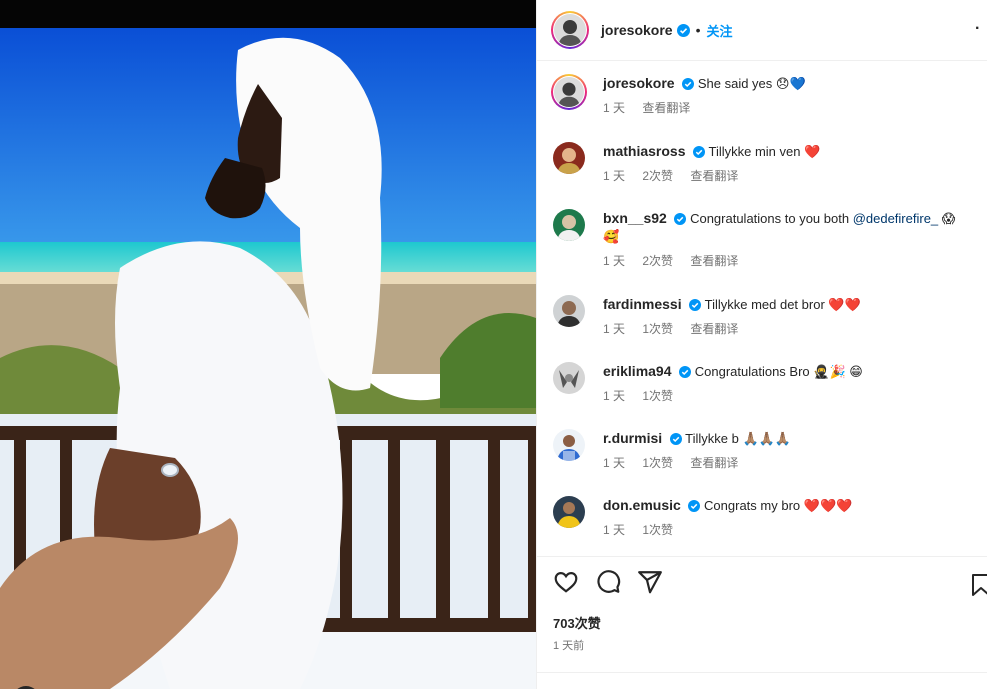  I want to click on post-author-username: joresokore, so click(637, 30).